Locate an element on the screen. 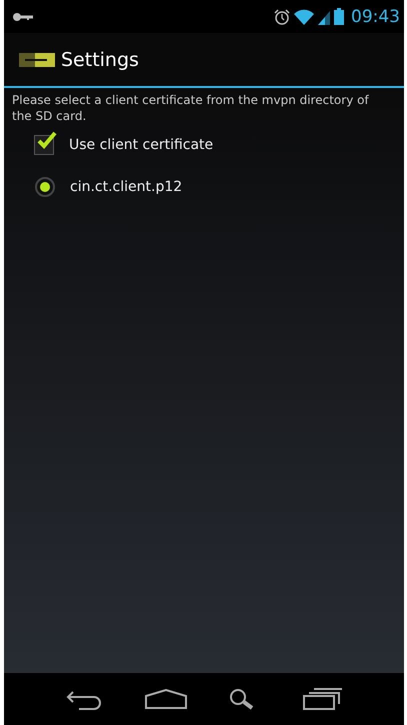  screen-title: Settings is located at coordinates (100, 59).